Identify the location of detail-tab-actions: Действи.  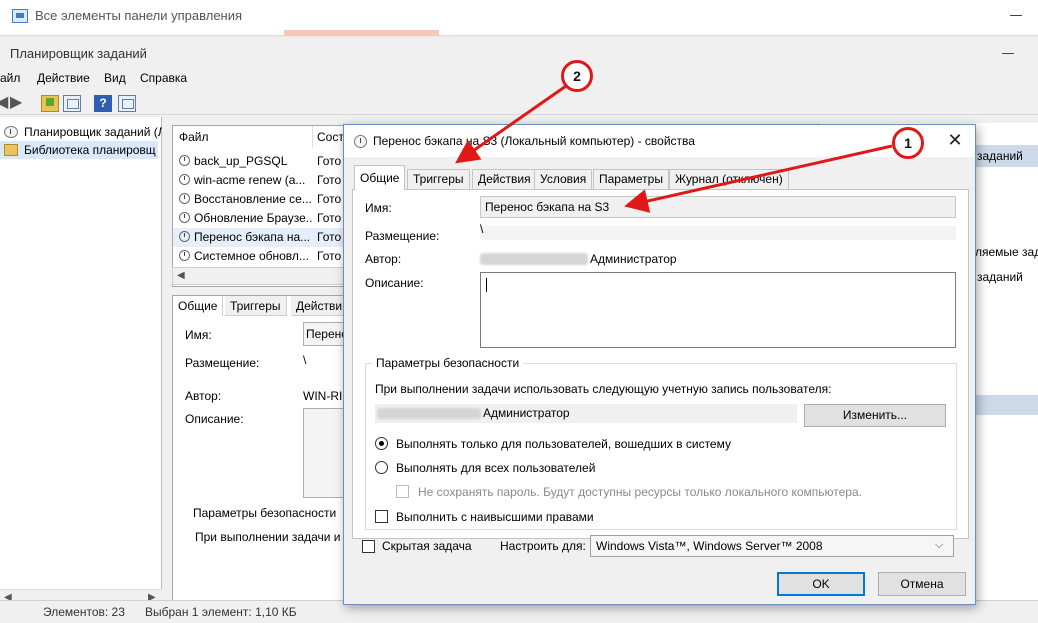
(320, 306).